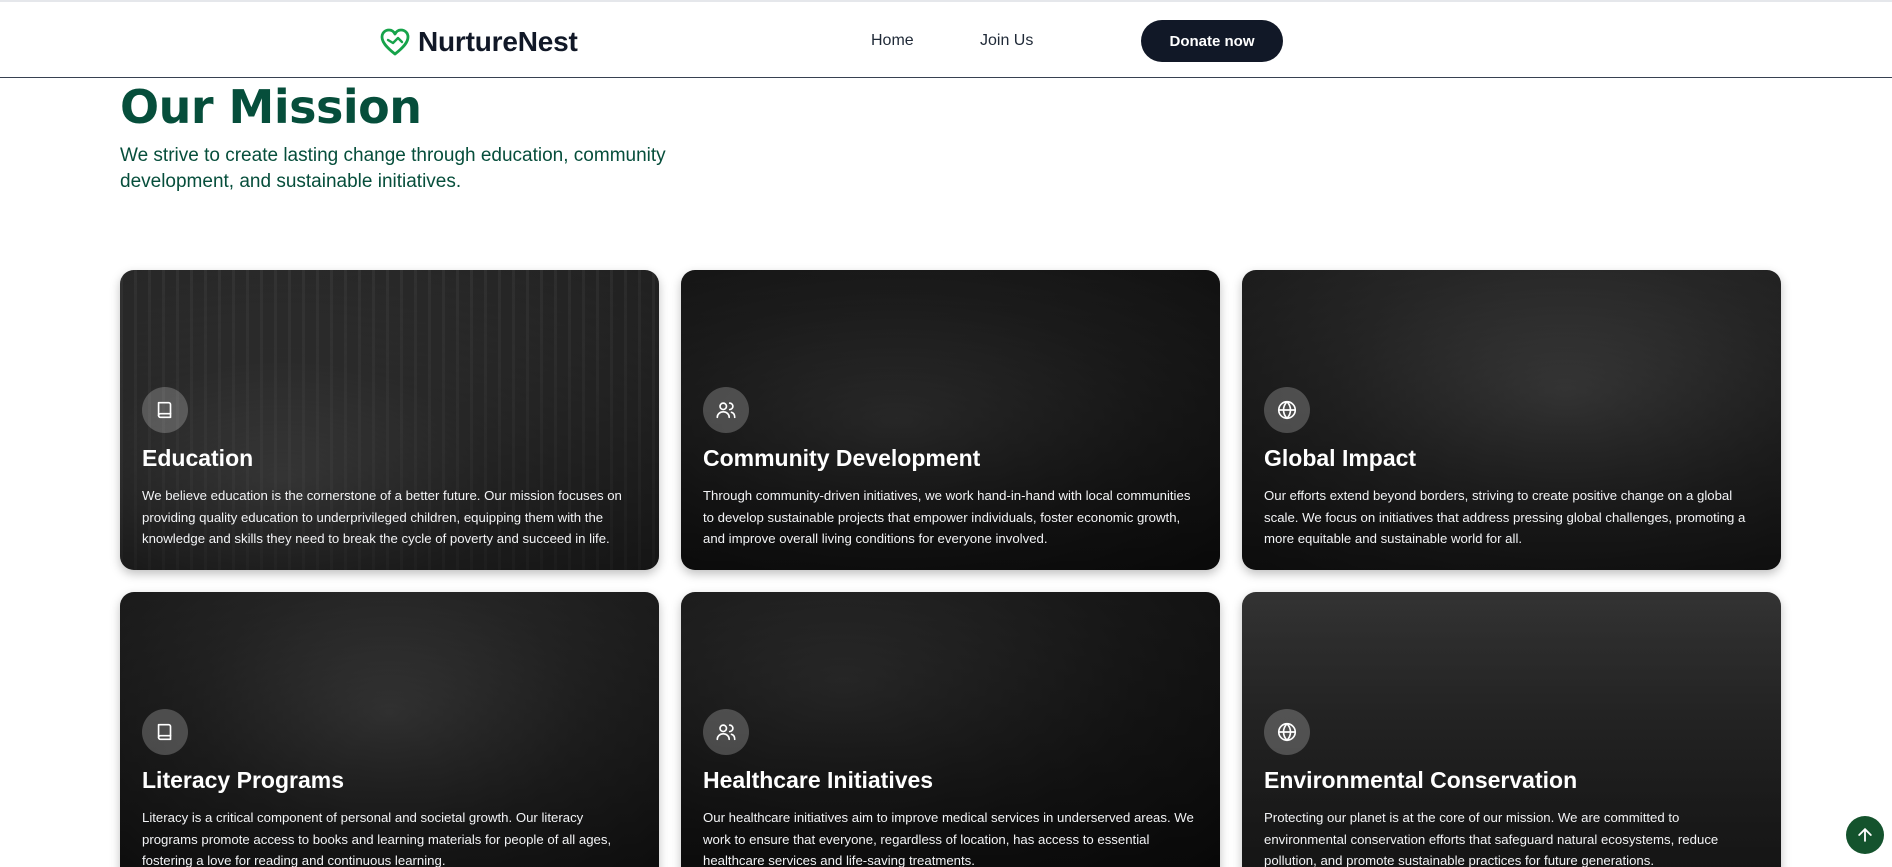 The image size is (1892, 867). What do you see at coordinates (818, 780) in the screenshot?
I see `card-title: Healthcare Initiatives` at bounding box center [818, 780].